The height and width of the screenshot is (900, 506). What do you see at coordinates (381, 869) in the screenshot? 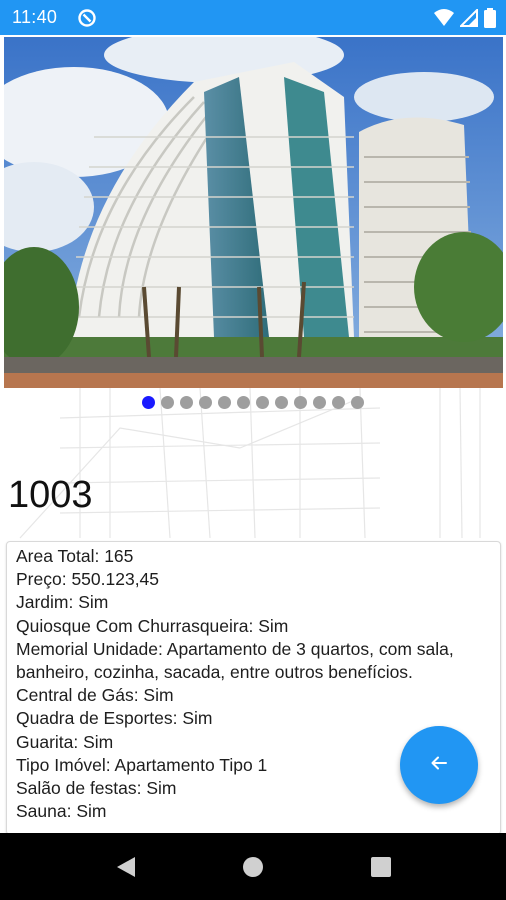
I see `recents-square-icon` at bounding box center [381, 869].